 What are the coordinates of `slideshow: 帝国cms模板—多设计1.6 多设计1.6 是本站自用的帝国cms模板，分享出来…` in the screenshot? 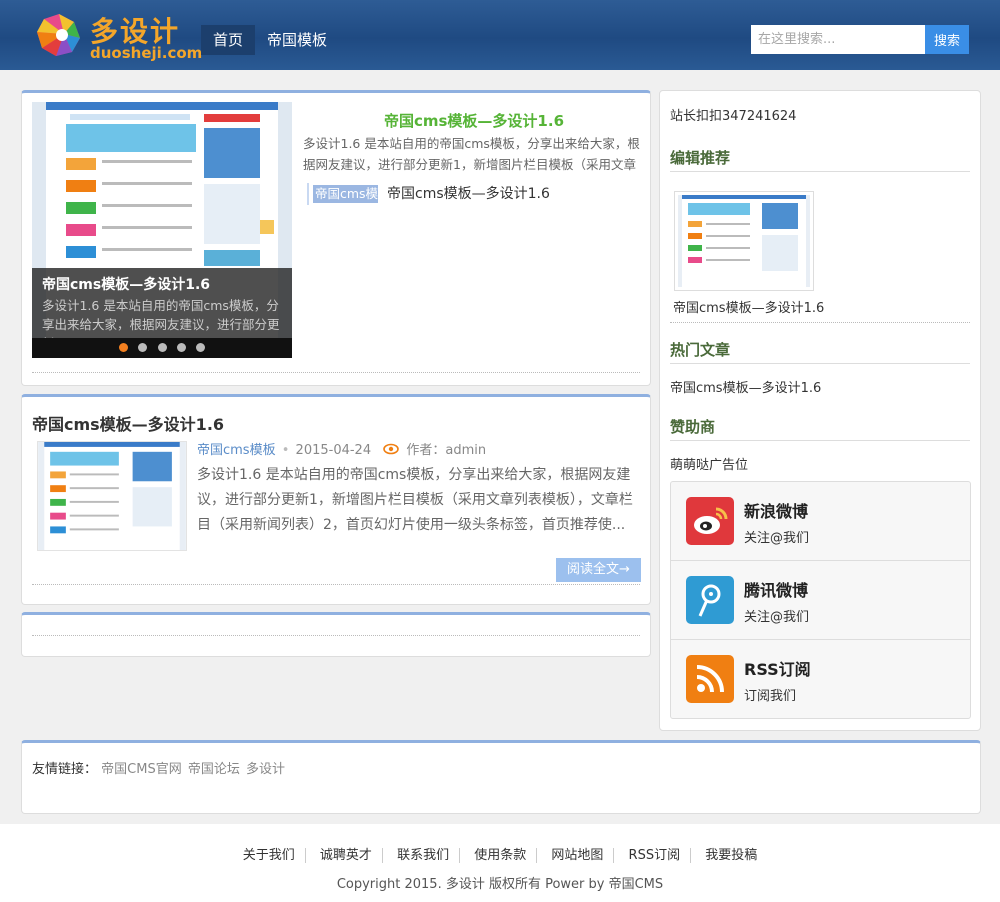 It's located at (162, 230).